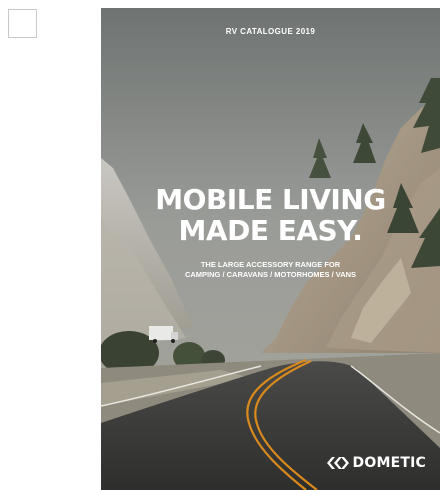  What do you see at coordinates (270, 31) in the screenshot?
I see `catalogue-label: RV CATALOGUE 2019` at bounding box center [270, 31].